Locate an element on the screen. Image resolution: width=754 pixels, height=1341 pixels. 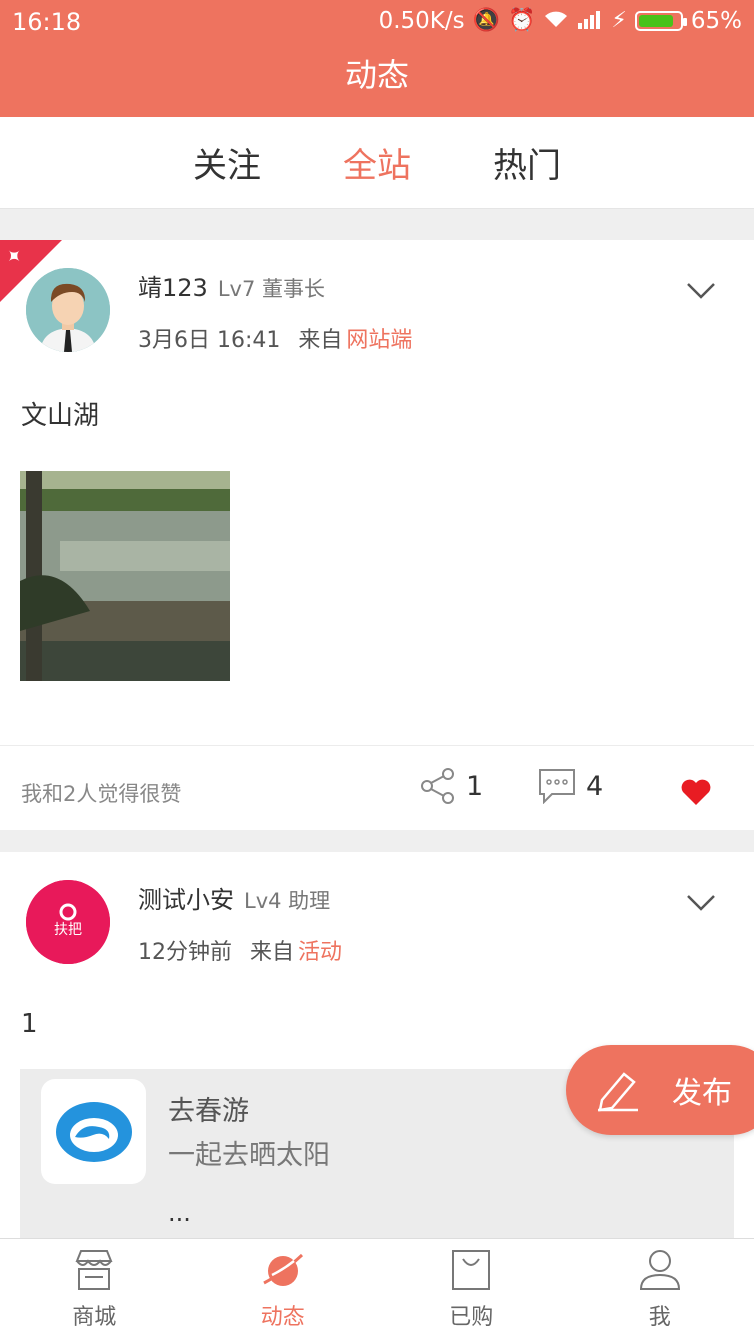
activity-logo-icon is located at coordinates (93, 1131).